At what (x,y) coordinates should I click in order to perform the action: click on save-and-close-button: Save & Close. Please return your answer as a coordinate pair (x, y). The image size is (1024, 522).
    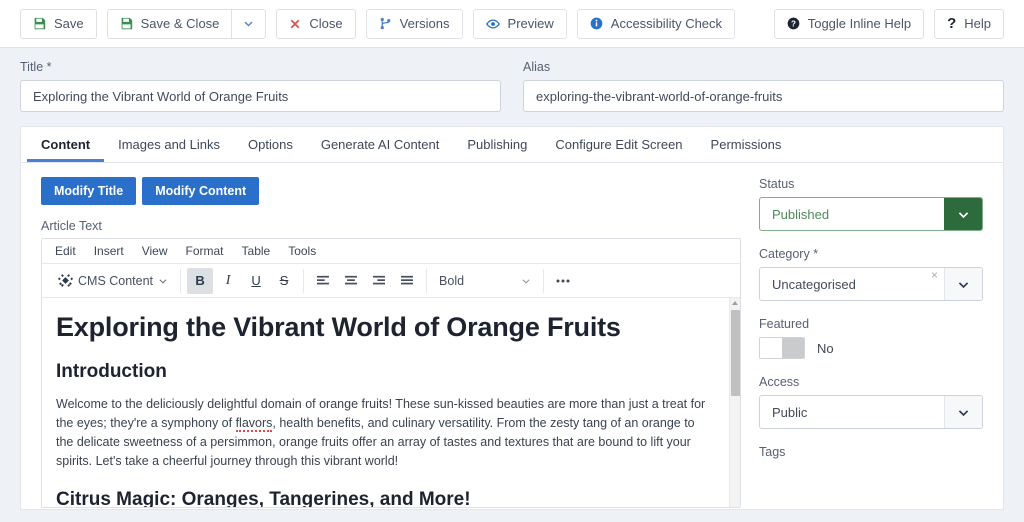
    Looking at the image, I should click on (169, 23).